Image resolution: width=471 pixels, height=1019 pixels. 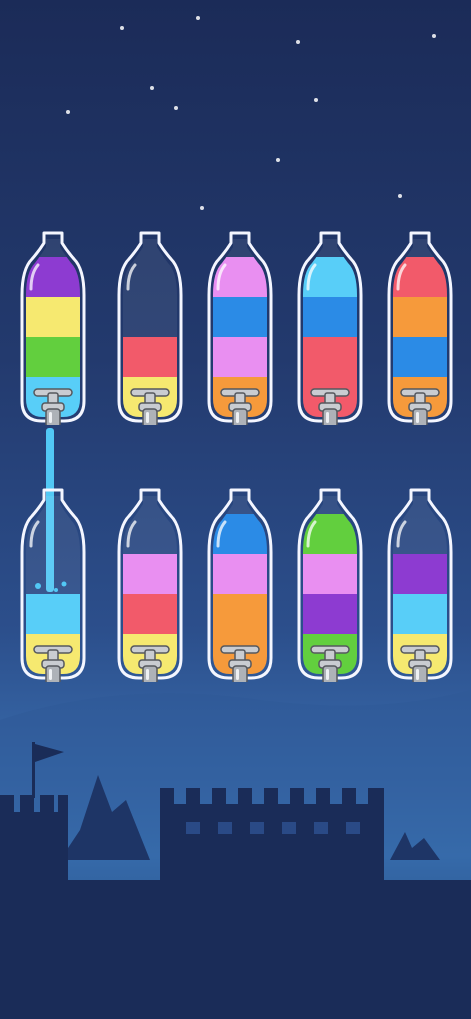 What do you see at coordinates (235, 949) in the screenshot?
I see `ground-band` at bounding box center [235, 949].